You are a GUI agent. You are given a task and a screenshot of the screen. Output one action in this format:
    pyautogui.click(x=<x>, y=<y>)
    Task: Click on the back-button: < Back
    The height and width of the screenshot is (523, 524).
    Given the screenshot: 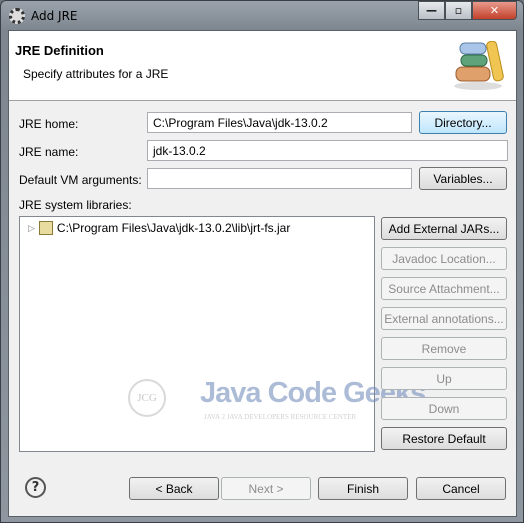 What is the action you would take?
    pyautogui.click(x=174, y=488)
    